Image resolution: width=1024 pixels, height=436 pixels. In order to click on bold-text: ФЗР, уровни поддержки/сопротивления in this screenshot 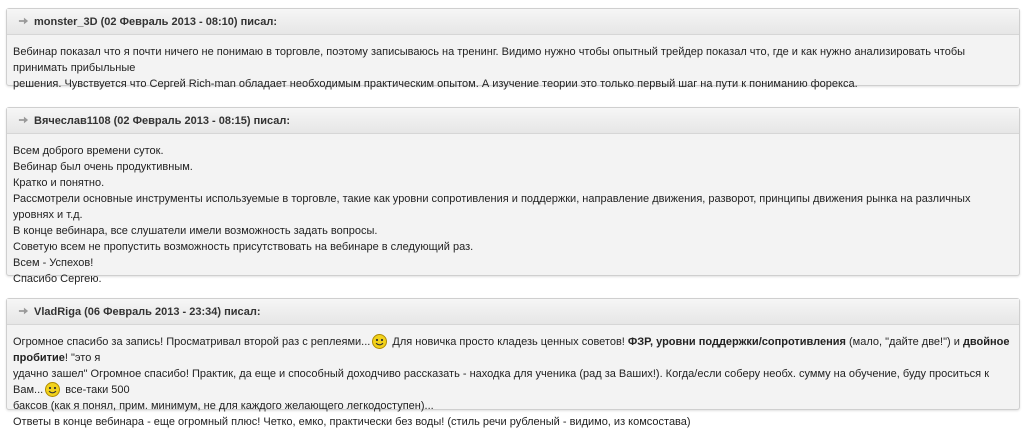, I will do `click(736, 342)`.